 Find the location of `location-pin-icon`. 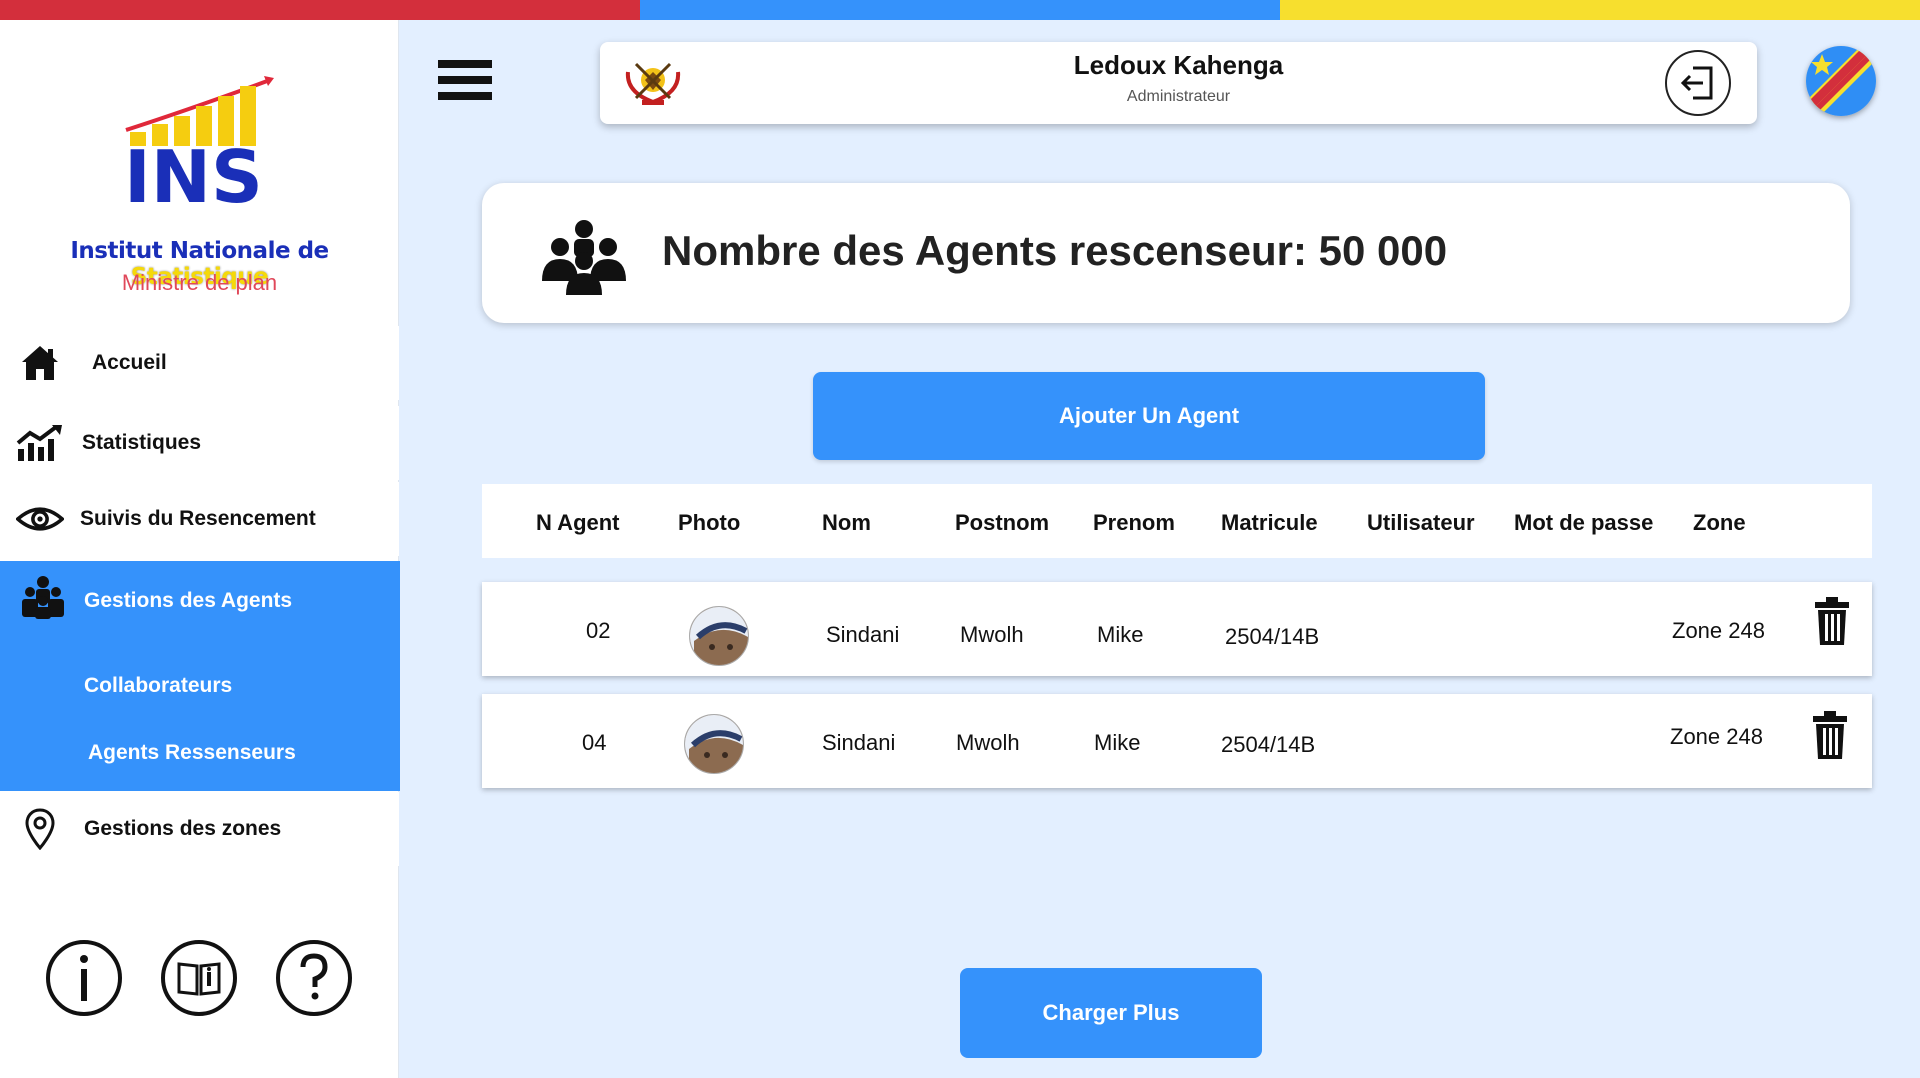

location-pin-icon is located at coordinates (40, 829).